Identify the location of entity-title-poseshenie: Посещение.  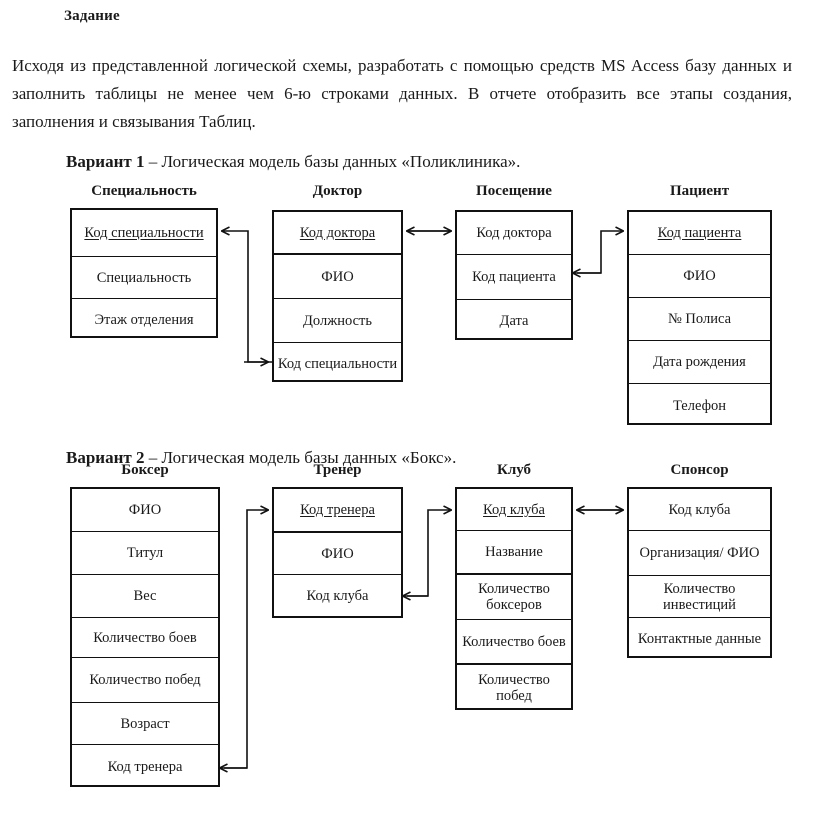
(514, 191).